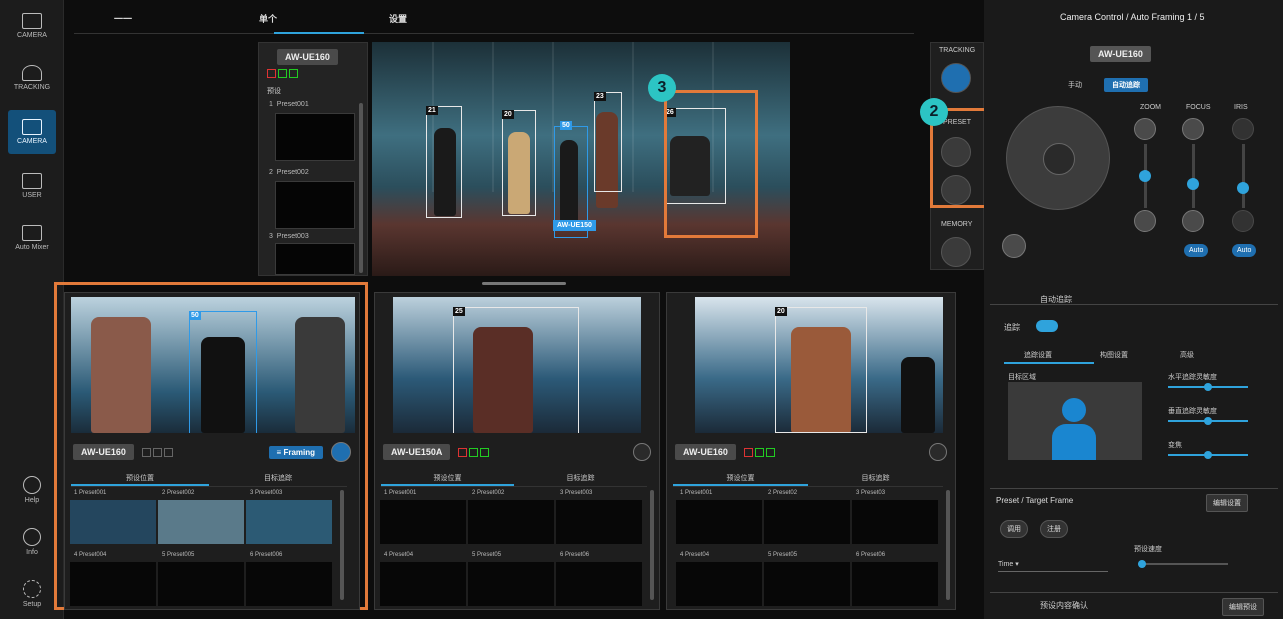  What do you see at coordinates (1243, 188) in the screenshot?
I see `iris-slider-thumb` at bounding box center [1243, 188].